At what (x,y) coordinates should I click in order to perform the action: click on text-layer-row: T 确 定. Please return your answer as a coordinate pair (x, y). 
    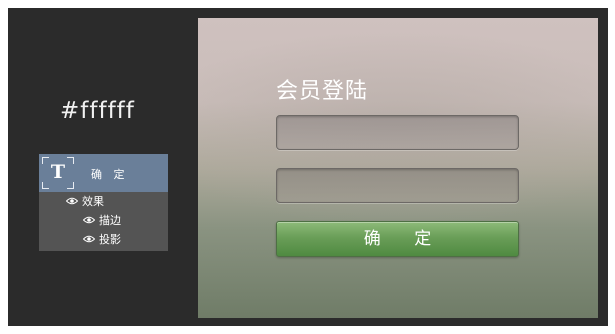
    Looking at the image, I should click on (103, 173).